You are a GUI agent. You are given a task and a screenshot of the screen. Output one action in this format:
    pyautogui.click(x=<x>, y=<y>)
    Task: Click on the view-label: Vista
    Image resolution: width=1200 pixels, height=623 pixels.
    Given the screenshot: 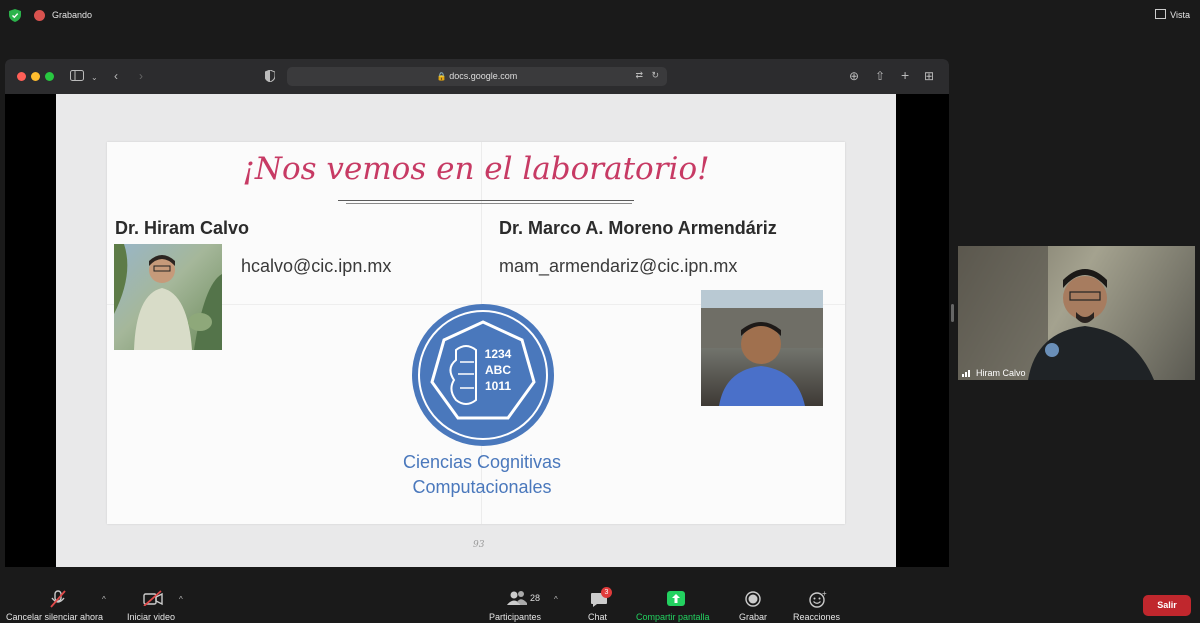 What is the action you would take?
    pyautogui.click(x=1180, y=15)
    